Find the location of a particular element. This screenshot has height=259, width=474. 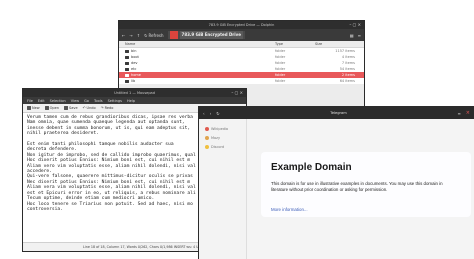

file-name: lib is located at coordinates (133, 81).